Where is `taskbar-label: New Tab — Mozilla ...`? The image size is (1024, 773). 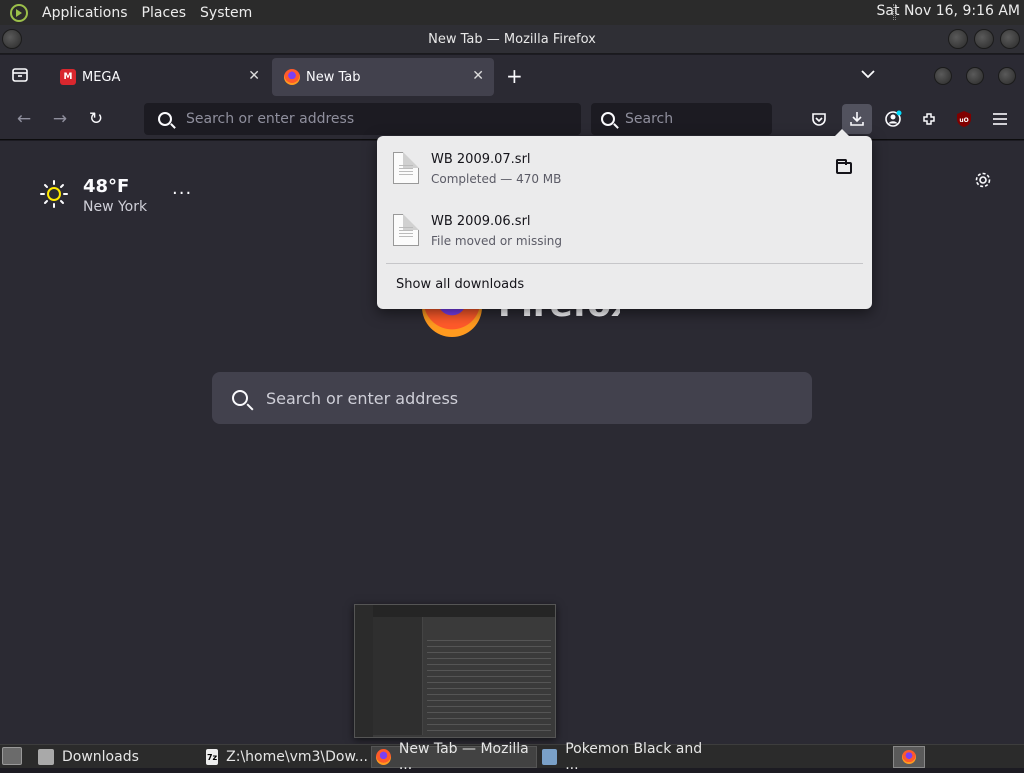
taskbar-label: New Tab — Mozilla ... is located at coordinates (463, 757).